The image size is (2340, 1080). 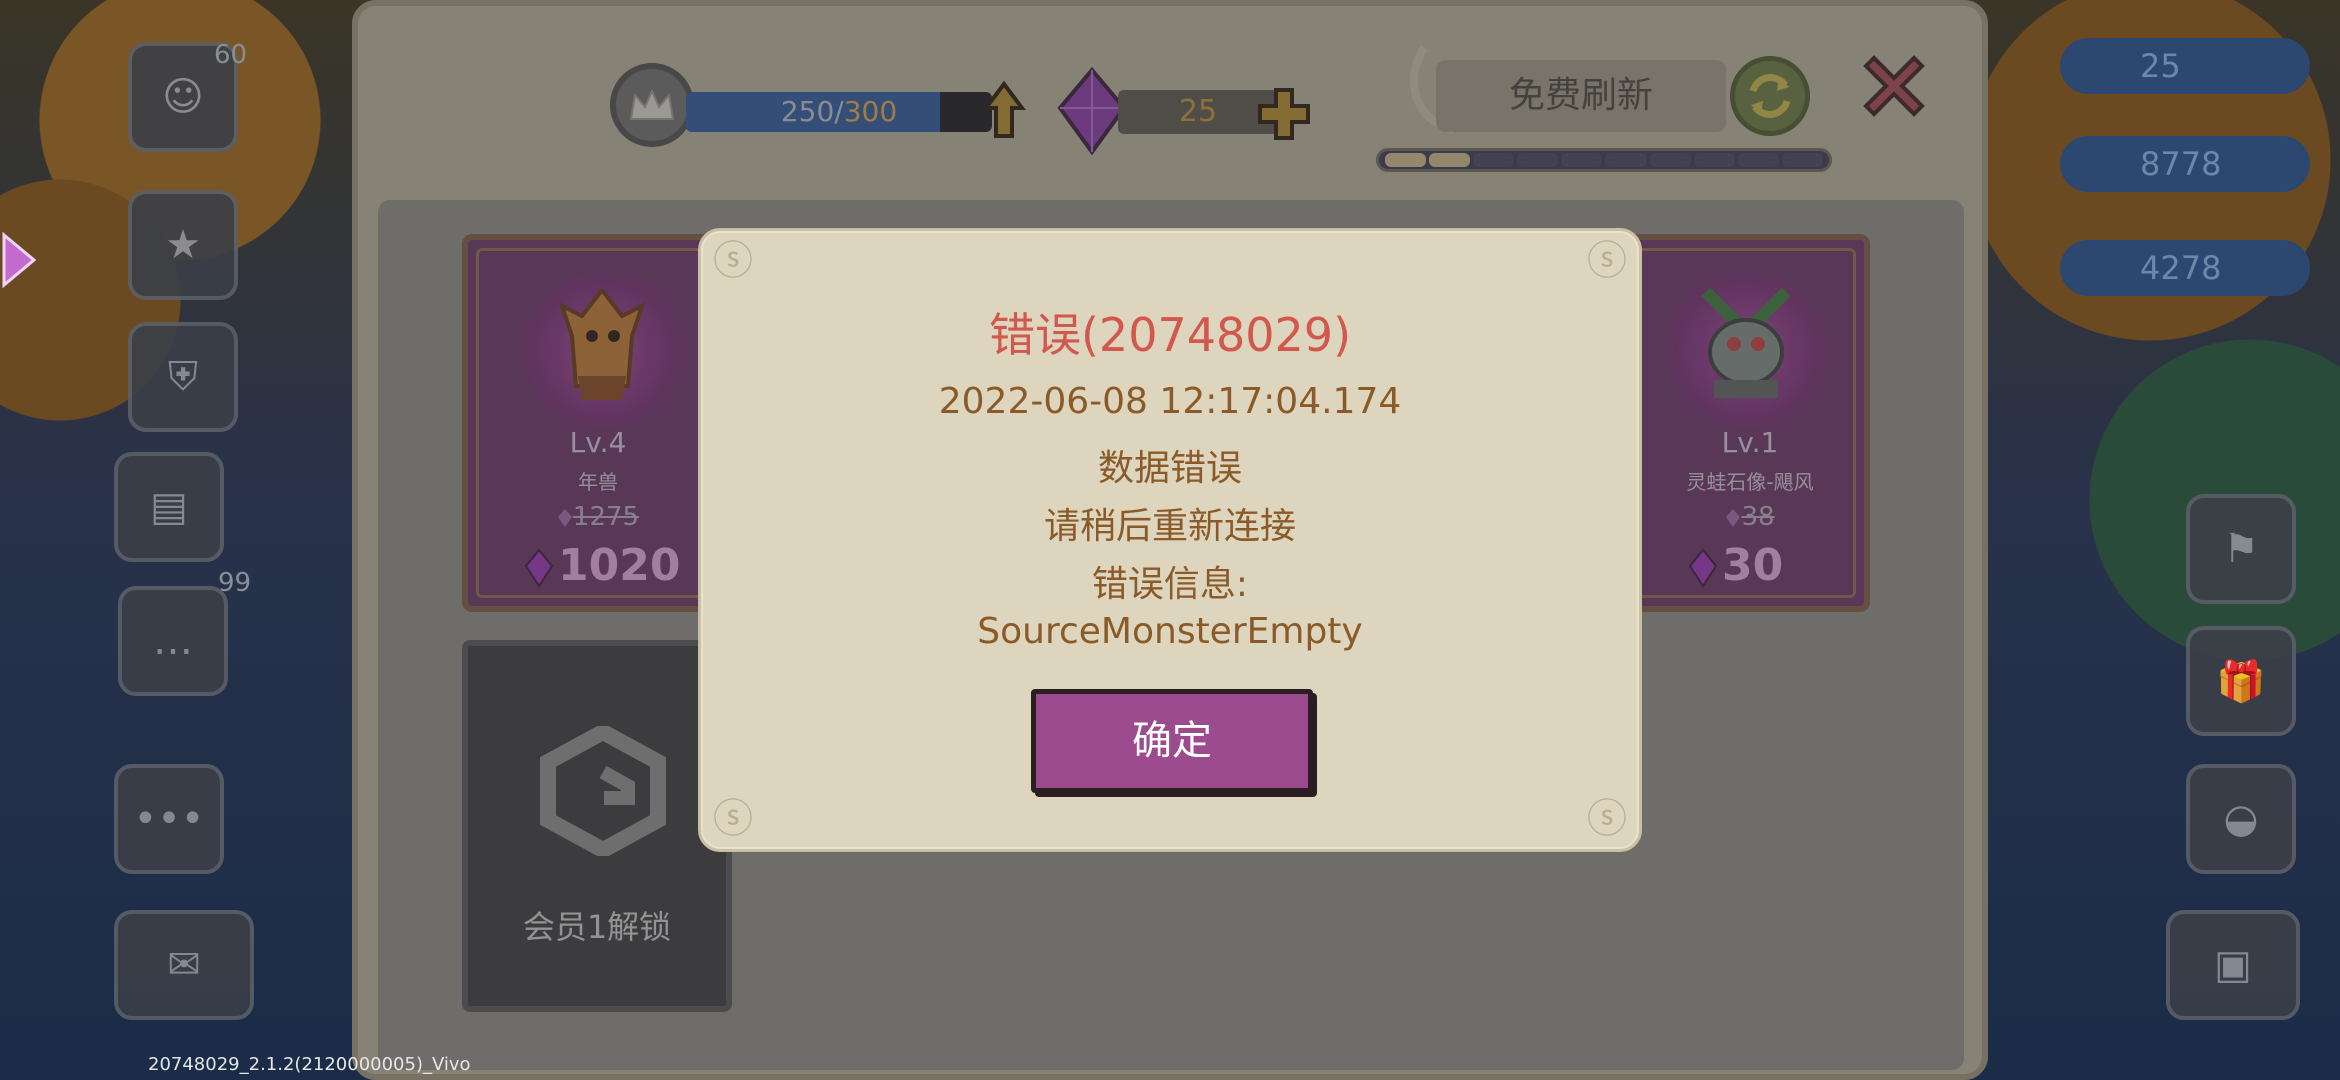 I want to click on bg-map-icon: ✉, so click(x=184, y=965).